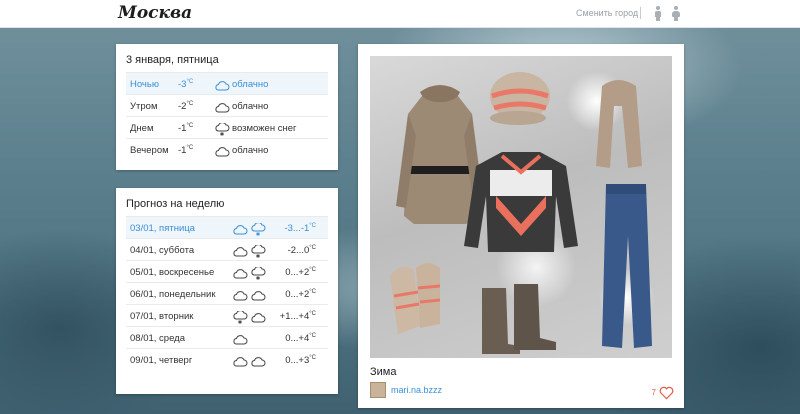 This screenshot has height=414, width=800. Describe the element at coordinates (173, 294) in the screenshot. I see `week-date: 06/01, понедельник` at that location.